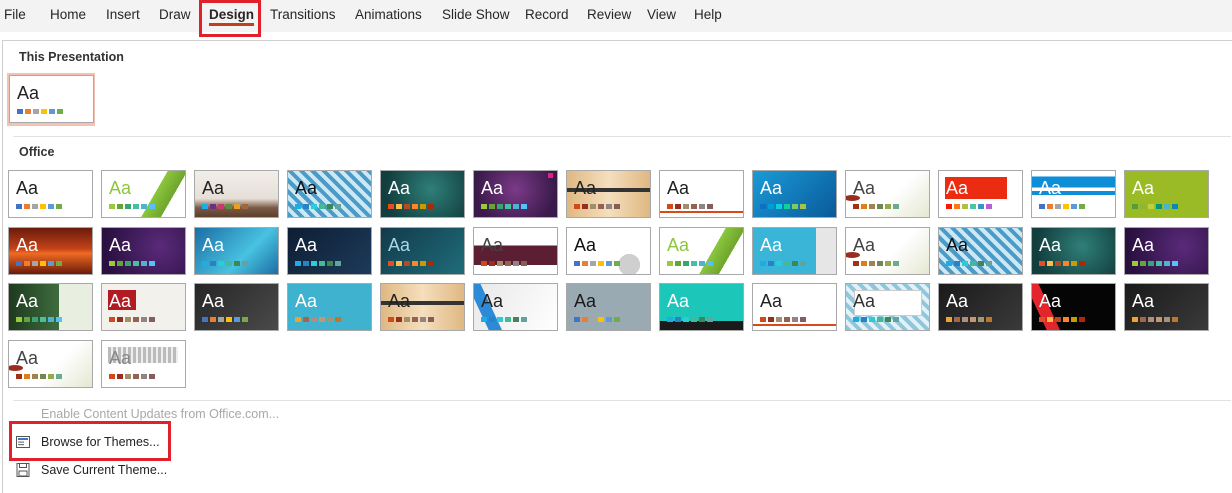  Describe the element at coordinates (608, 251) in the screenshot. I see `theme-circuit: Aa` at that location.